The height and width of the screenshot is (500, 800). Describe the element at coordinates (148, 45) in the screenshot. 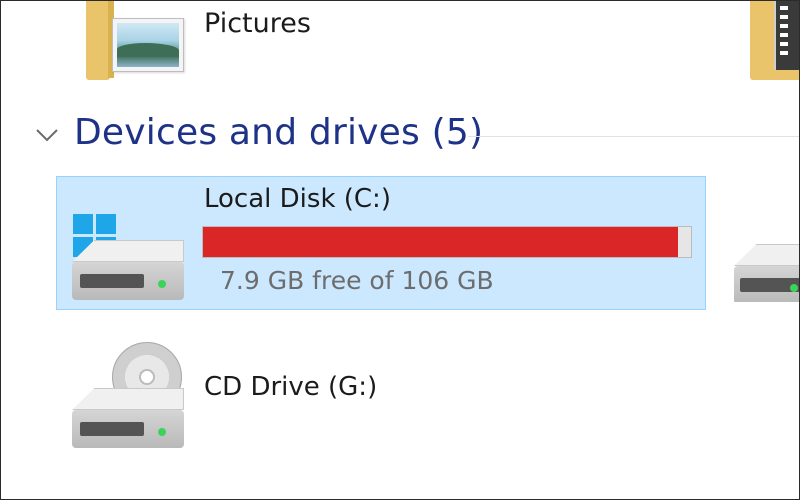

I see `pictures-thumbnail-icon` at that location.